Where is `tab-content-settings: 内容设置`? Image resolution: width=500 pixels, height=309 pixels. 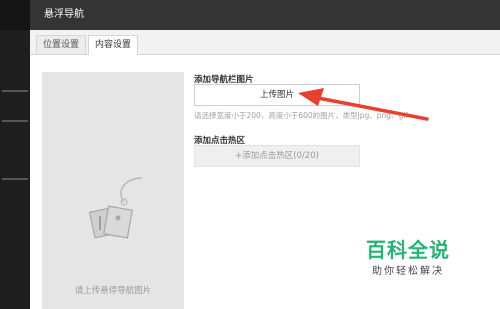 tab-content-settings: 内容设置 is located at coordinates (113, 45).